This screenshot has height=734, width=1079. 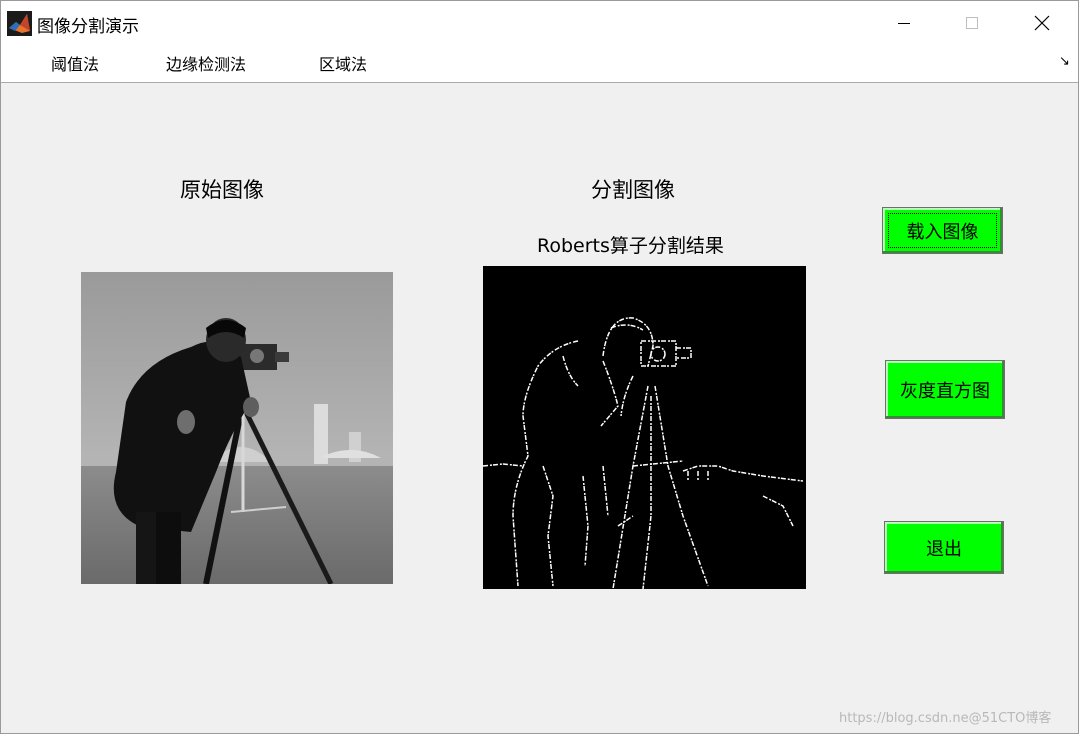 What do you see at coordinates (539, 64) in the screenshot?
I see `menu-bar: 阈值法 边缘检测法 区域法 ↘` at bounding box center [539, 64].